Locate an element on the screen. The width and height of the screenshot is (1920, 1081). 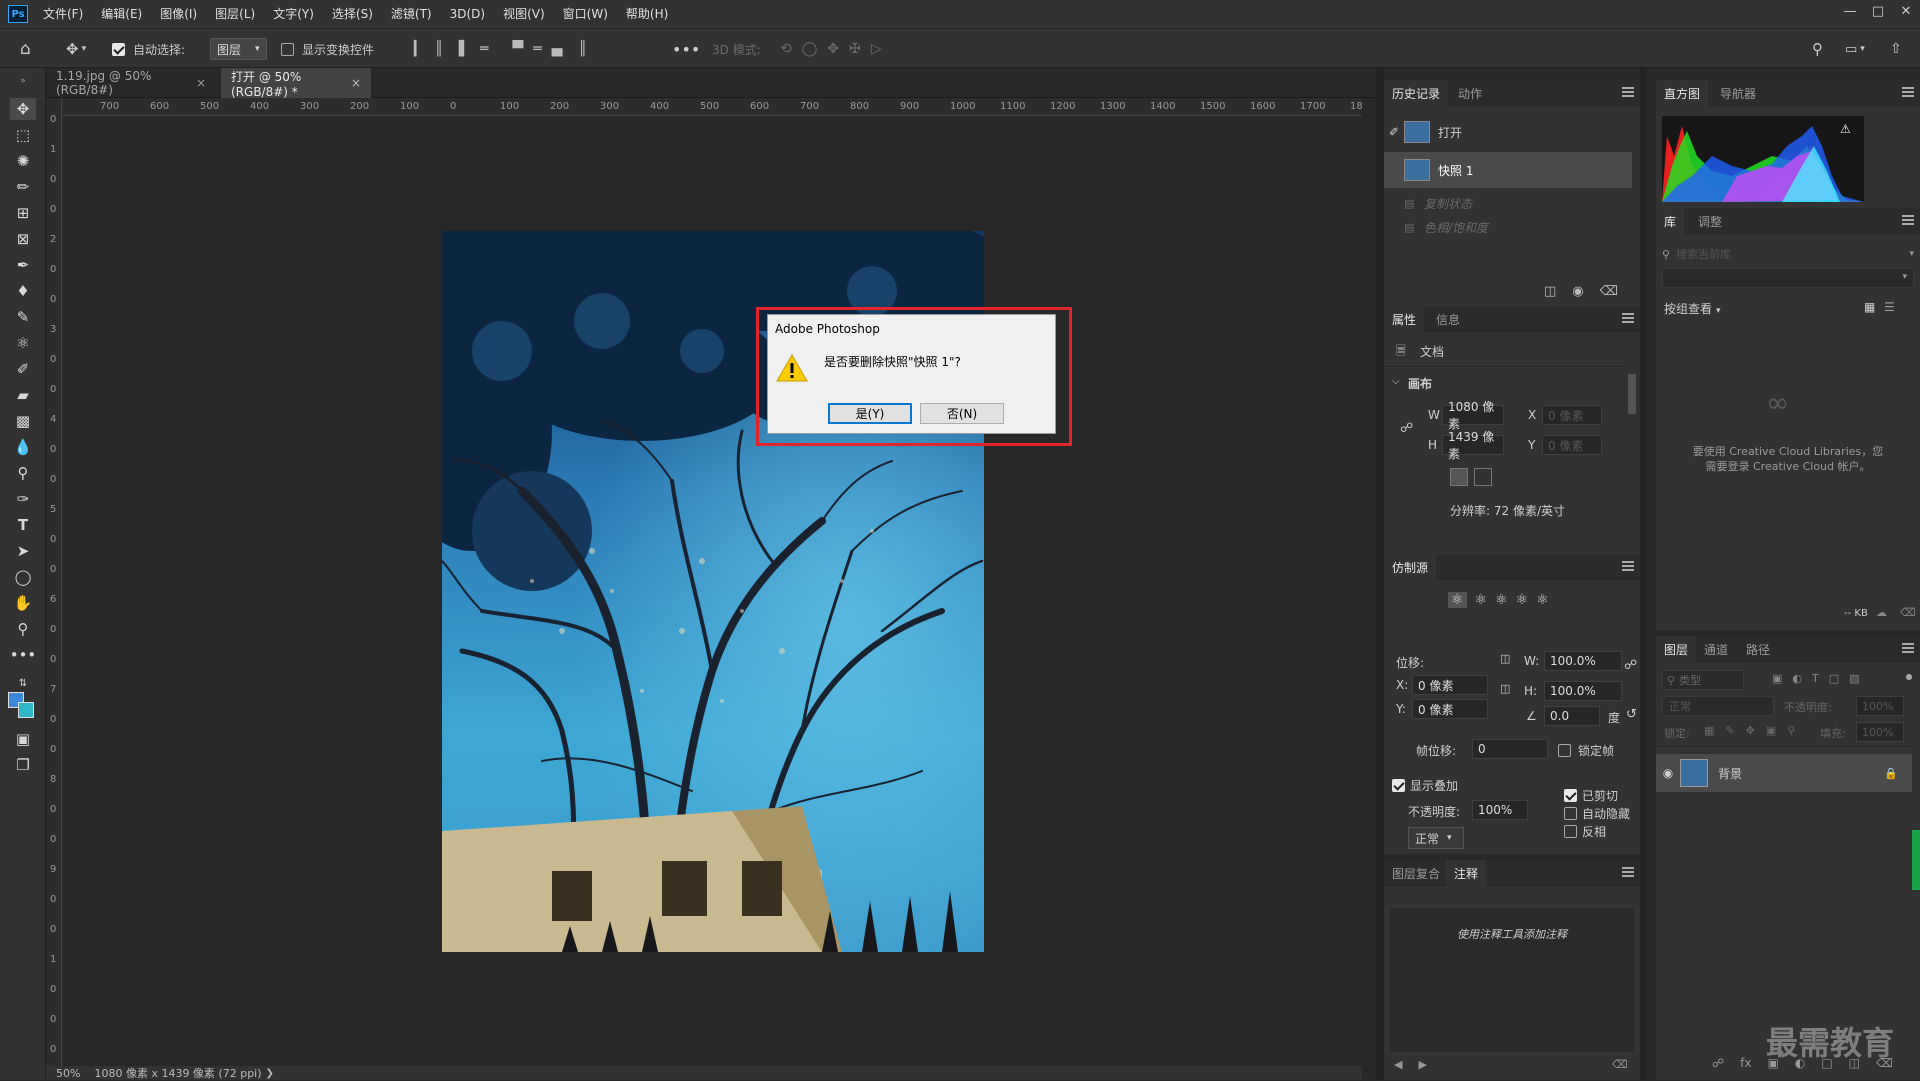
align-middle-icon: ═ is located at coordinates (537, 49).